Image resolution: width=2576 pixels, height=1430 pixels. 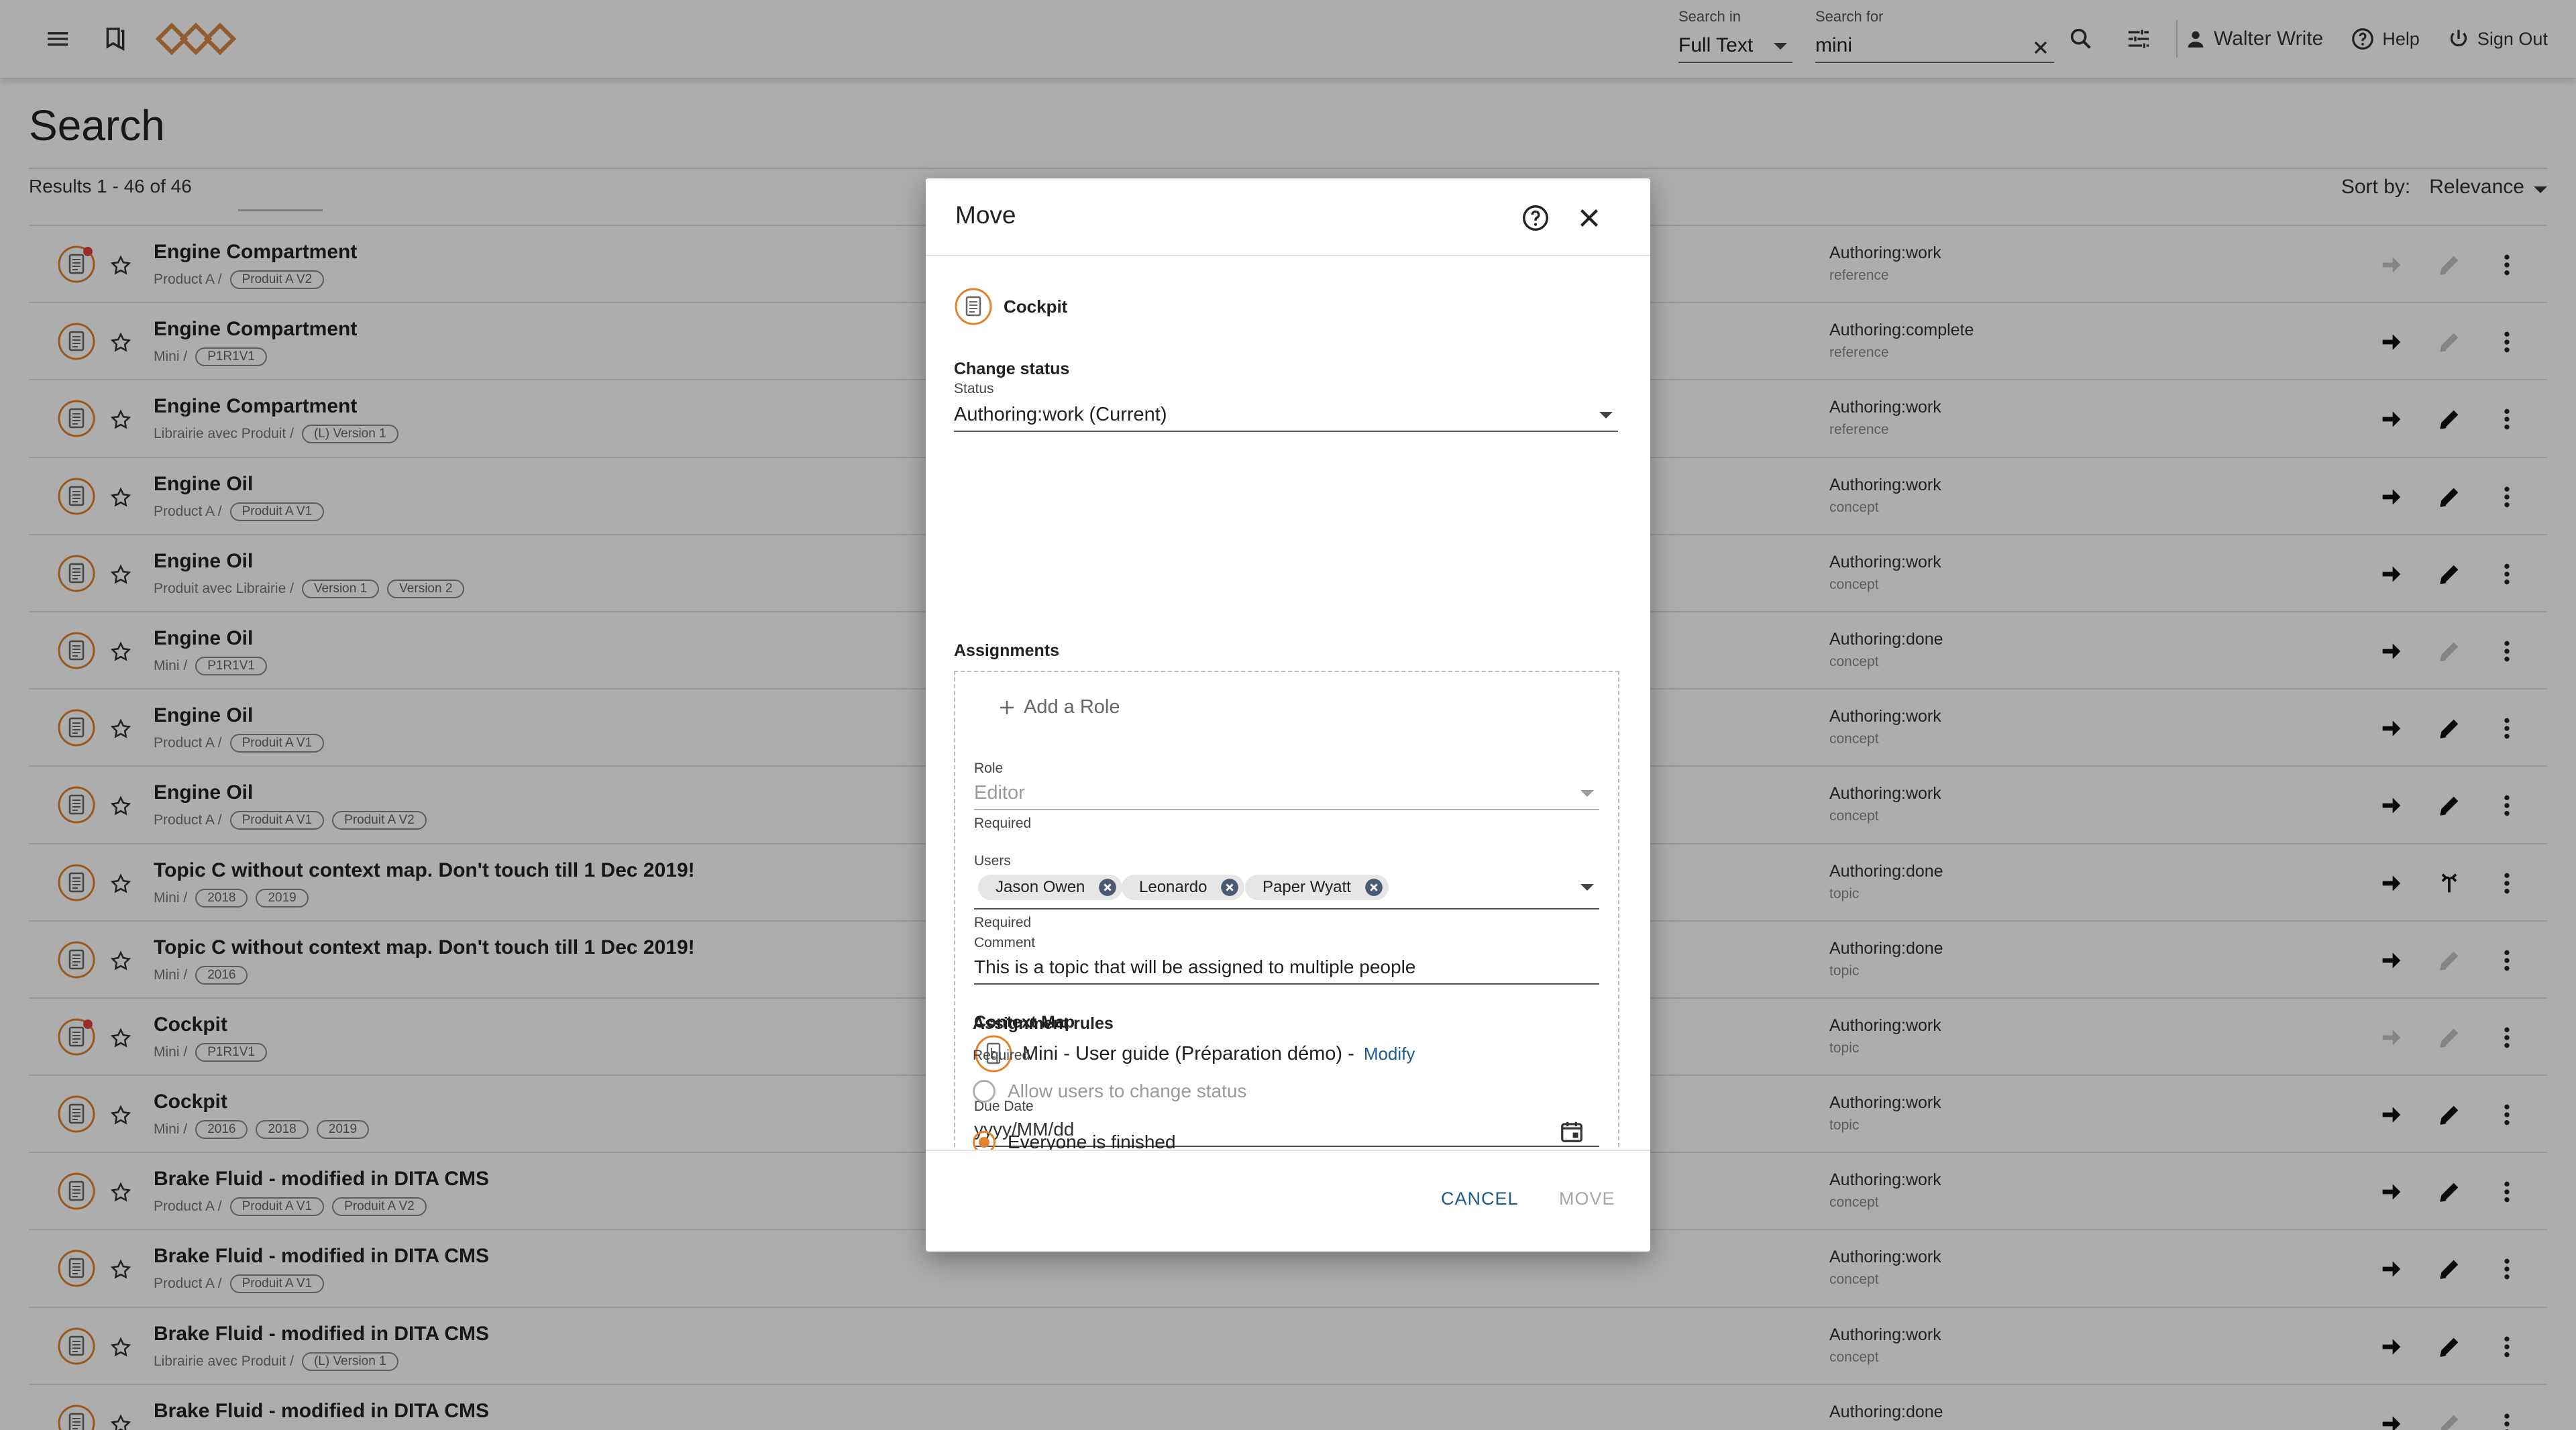 I want to click on dialog-header: Move, so click(x=1288, y=217).